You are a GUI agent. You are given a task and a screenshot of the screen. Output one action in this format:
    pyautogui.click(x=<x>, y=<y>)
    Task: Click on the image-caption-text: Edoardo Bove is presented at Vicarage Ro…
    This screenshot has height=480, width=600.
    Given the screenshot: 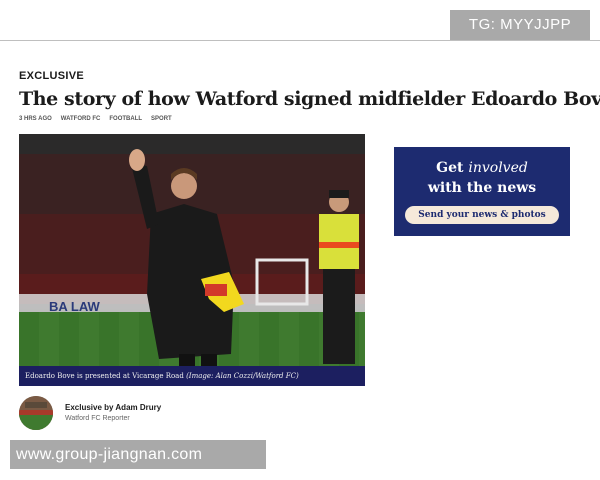 What is the action you would take?
    pyautogui.click(x=104, y=376)
    